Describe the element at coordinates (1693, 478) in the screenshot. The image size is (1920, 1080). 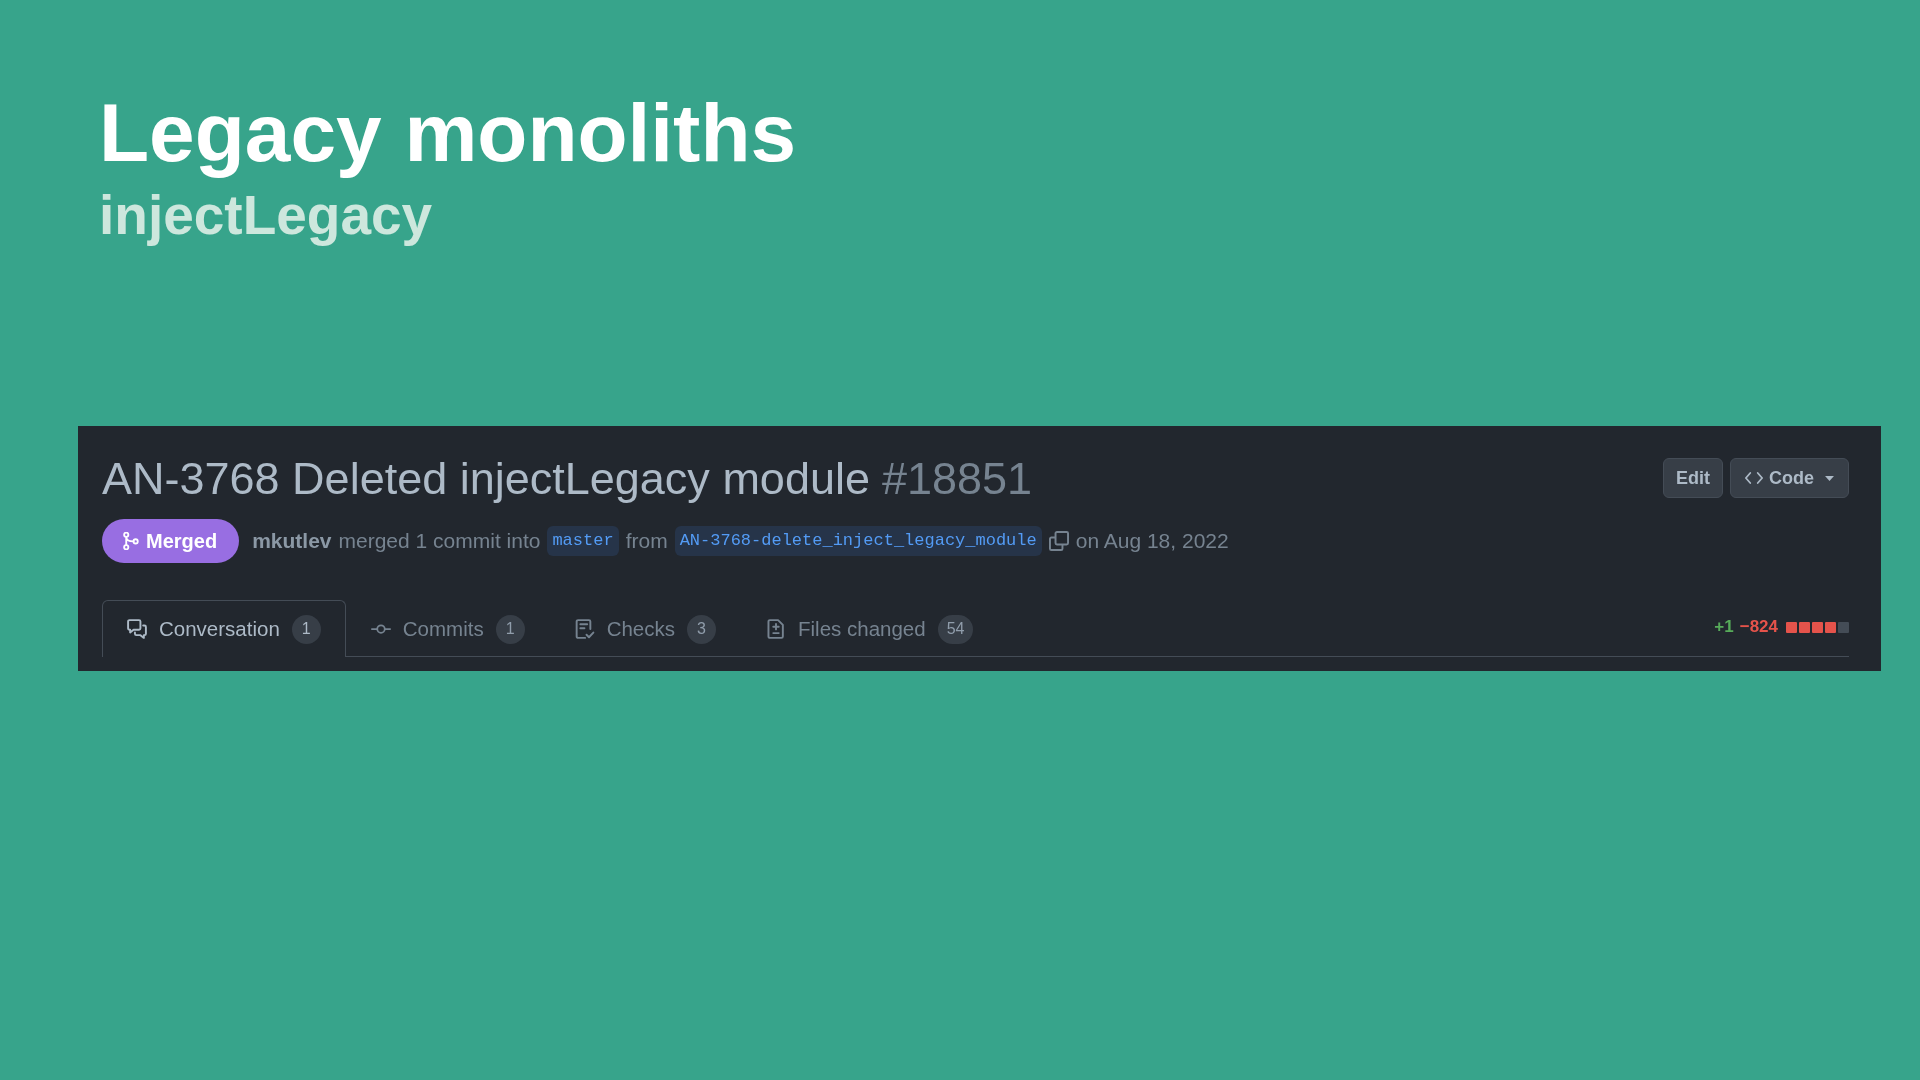
I see `edit-button: Edit` at that location.